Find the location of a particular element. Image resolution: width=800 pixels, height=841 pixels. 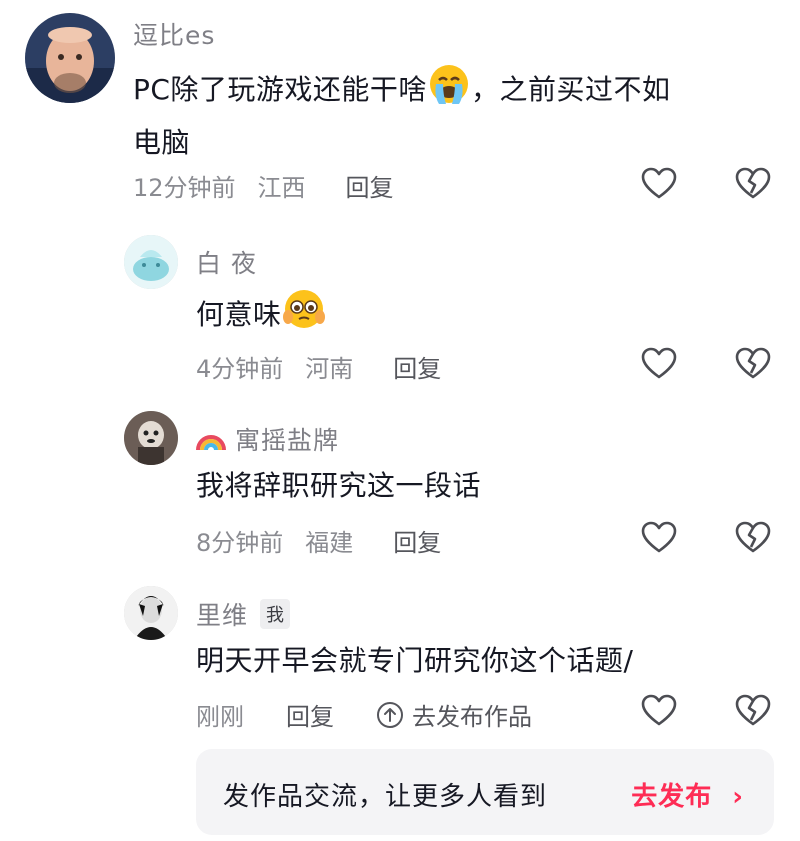

location: 河南 is located at coordinates (329, 369).